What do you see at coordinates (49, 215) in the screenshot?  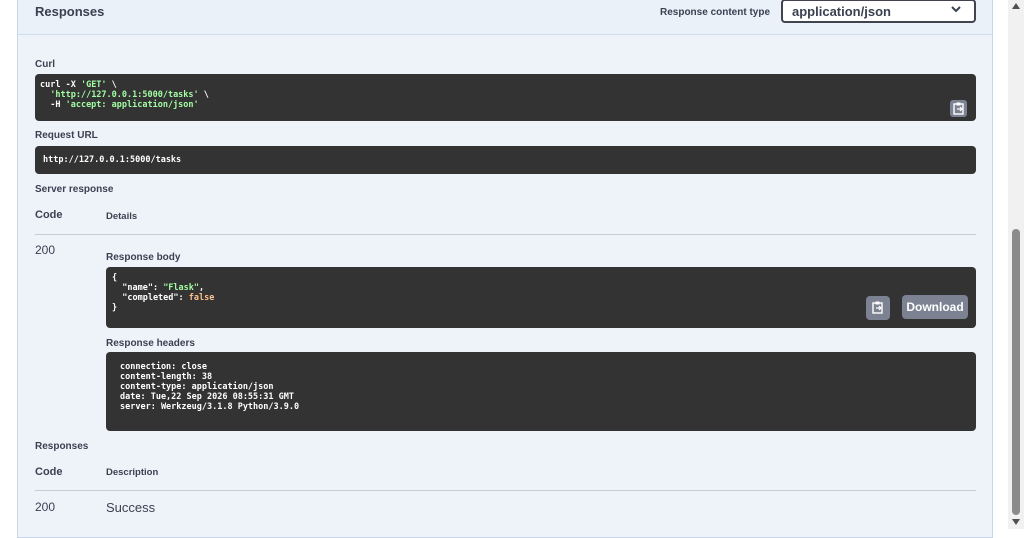 I see `server-col-code: Code` at bounding box center [49, 215].